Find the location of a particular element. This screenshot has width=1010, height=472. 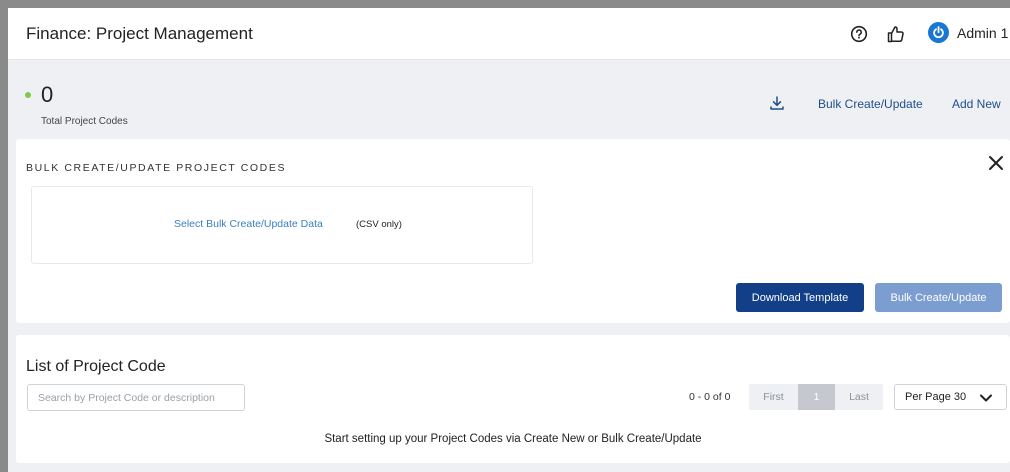

page-first-button: First is located at coordinates (773, 397).